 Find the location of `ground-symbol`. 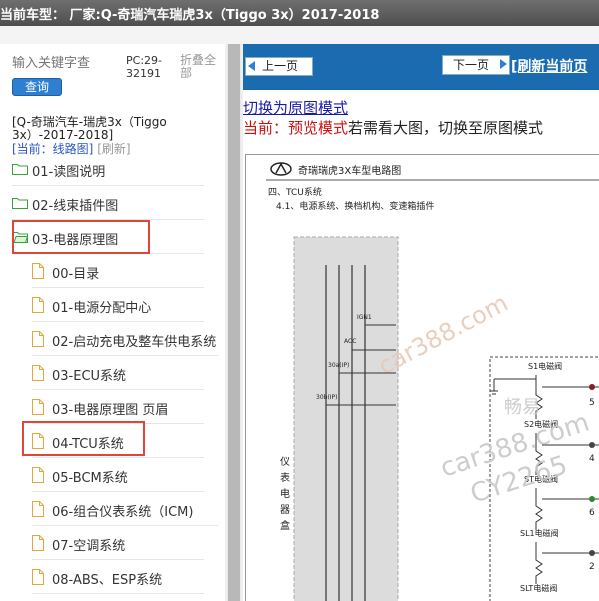

ground-symbol is located at coordinates (513, 386).